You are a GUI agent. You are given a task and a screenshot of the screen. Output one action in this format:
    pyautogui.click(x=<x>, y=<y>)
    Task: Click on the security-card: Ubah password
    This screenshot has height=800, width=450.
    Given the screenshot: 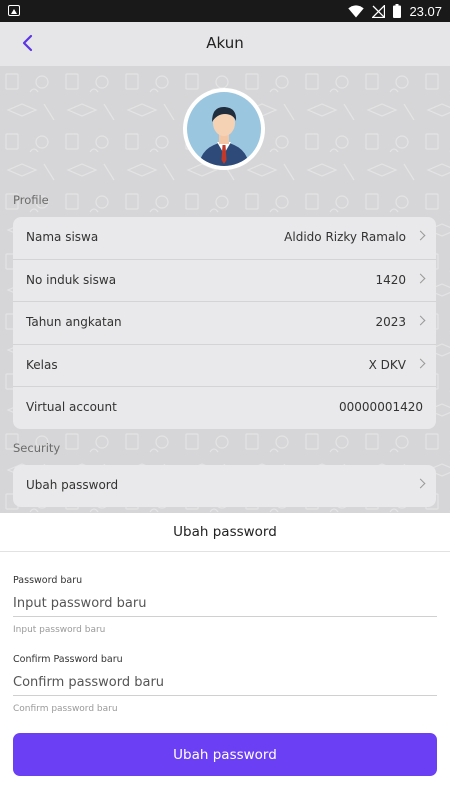 What is the action you would take?
    pyautogui.click(x=224, y=486)
    